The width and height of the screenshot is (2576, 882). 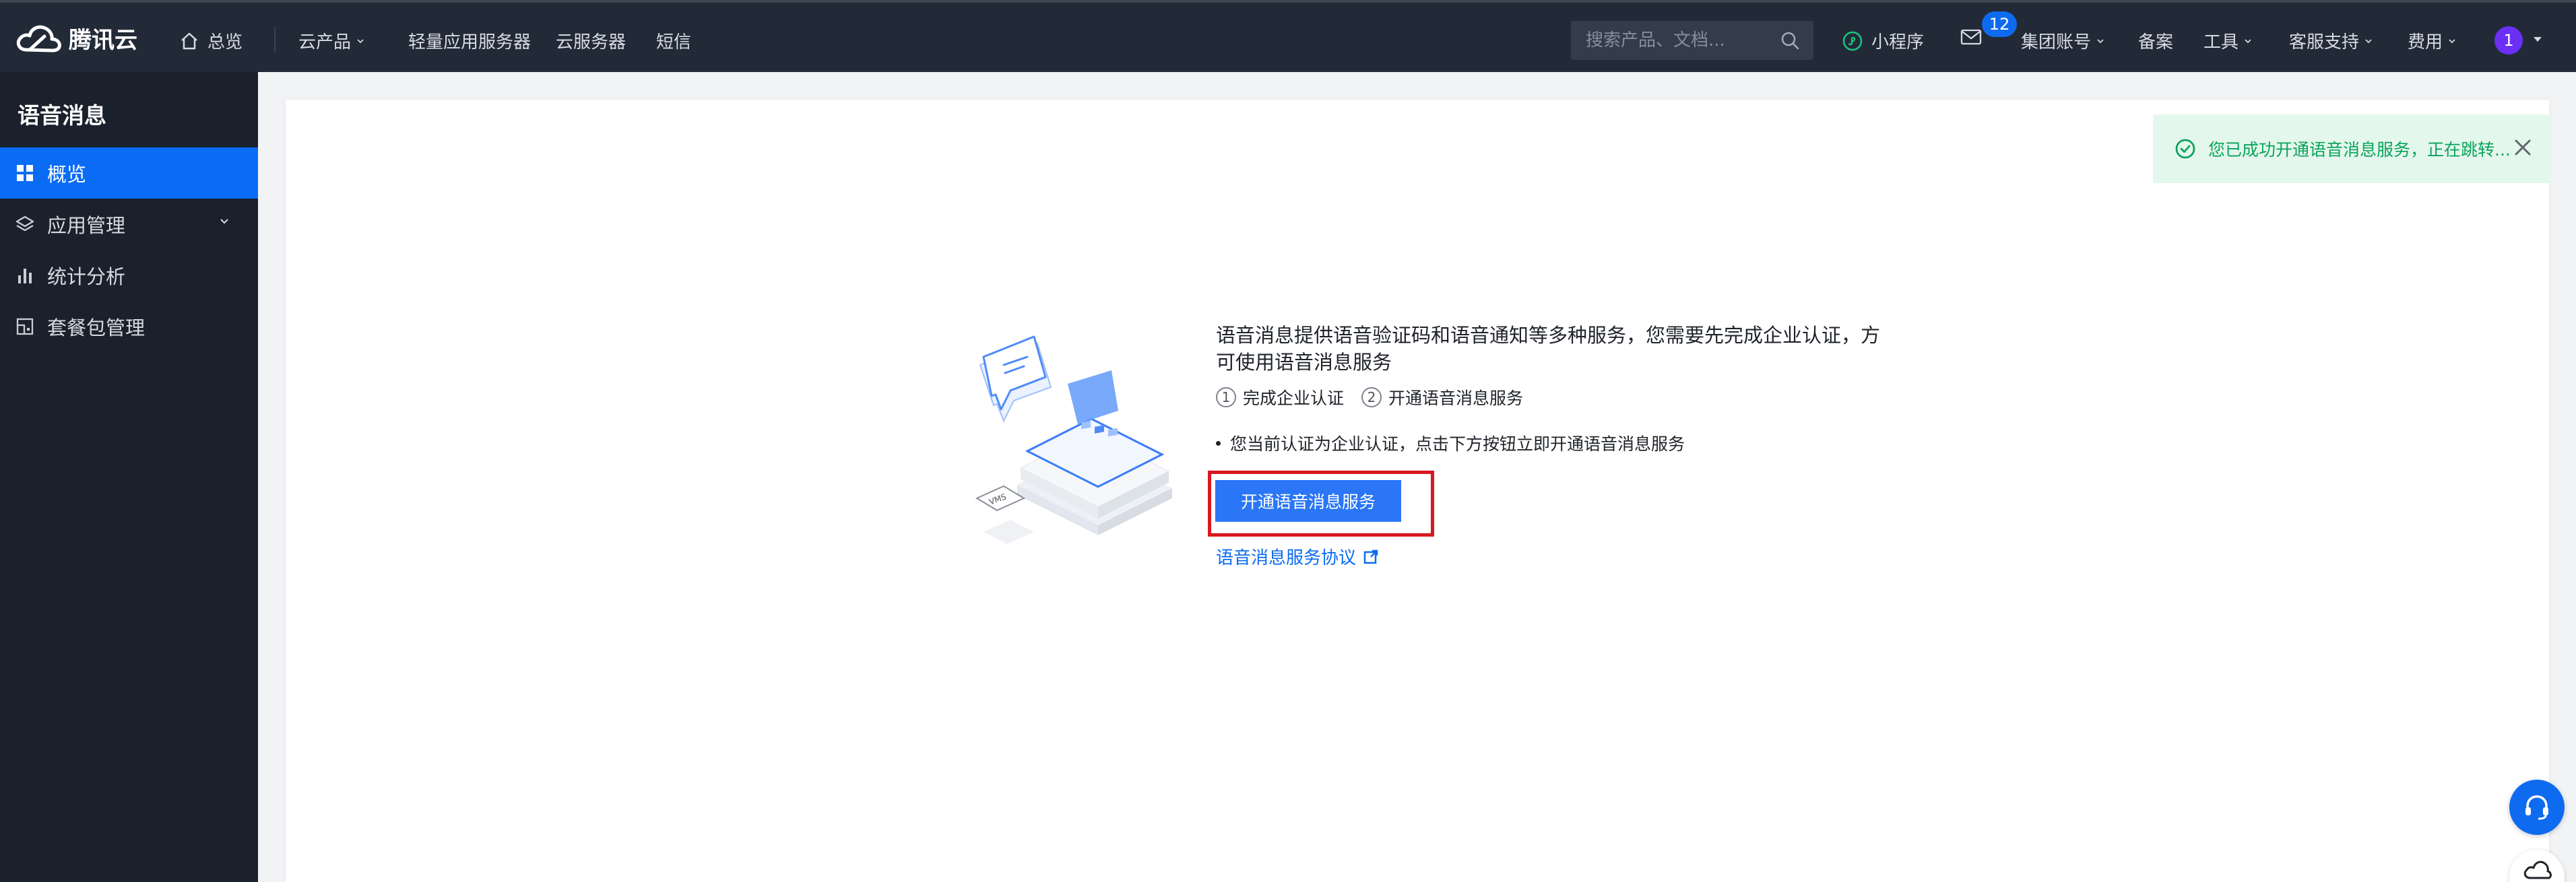 I want to click on nav-support: 客服支持, so click(x=2335, y=40).